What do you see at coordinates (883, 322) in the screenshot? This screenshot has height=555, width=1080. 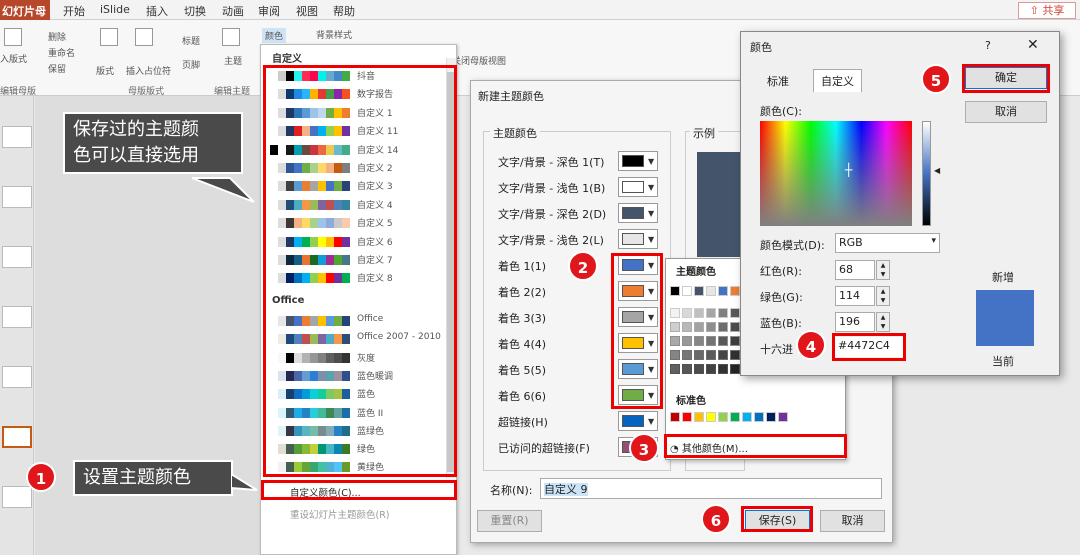 I see `blue-stepper: ▲ ▼` at bounding box center [883, 322].